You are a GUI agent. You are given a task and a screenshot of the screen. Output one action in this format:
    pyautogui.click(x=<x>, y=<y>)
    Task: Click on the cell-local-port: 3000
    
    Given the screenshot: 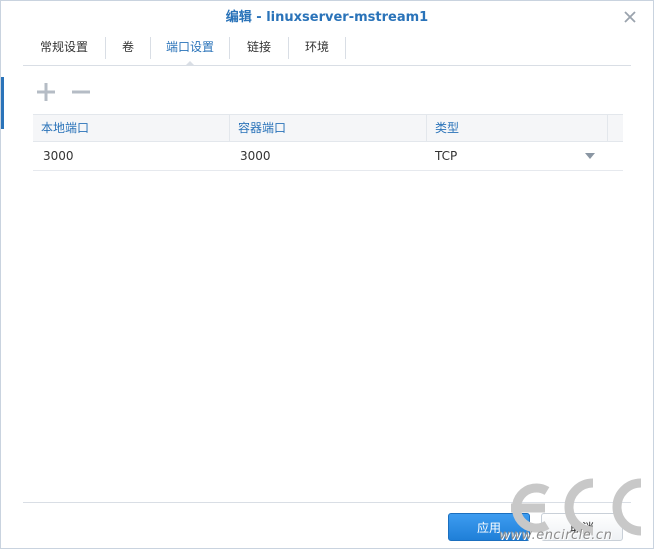 What is the action you would take?
    pyautogui.click(x=131, y=156)
    